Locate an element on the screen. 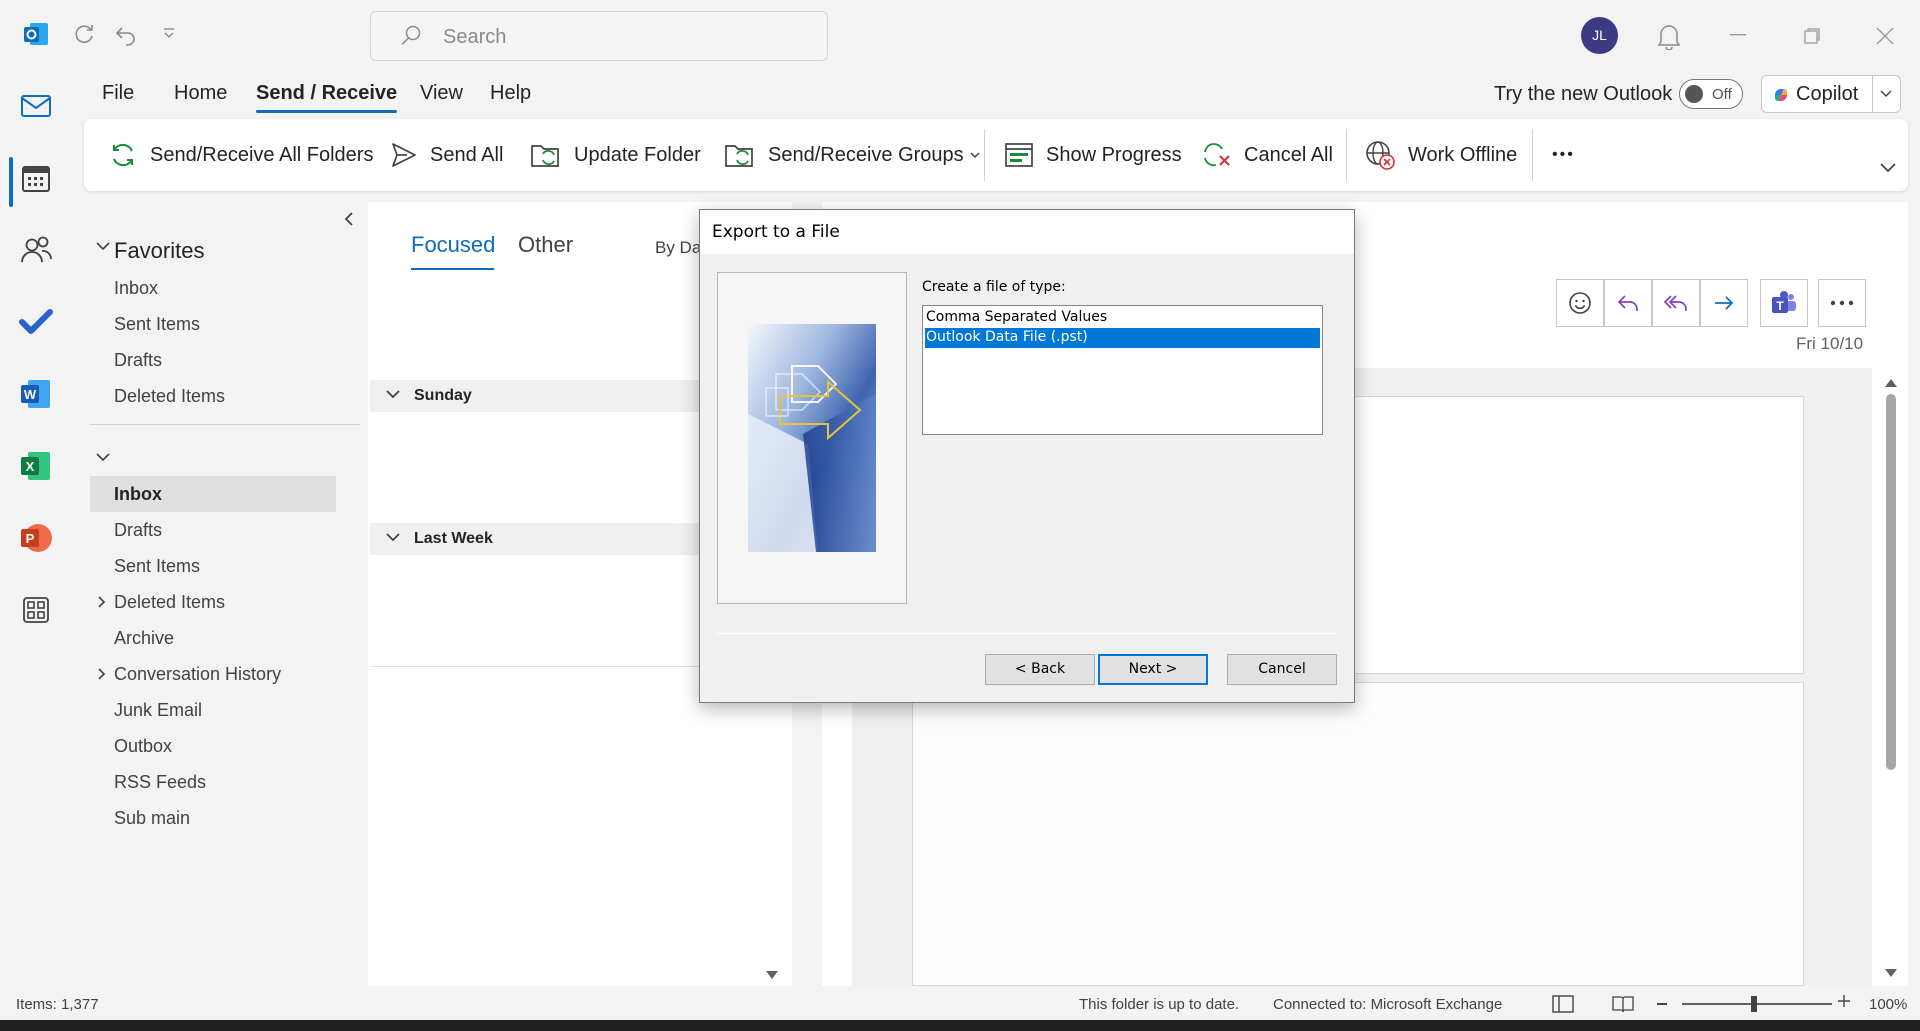 The width and height of the screenshot is (1920, 1031). tab-focused: Focused is located at coordinates (453, 245).